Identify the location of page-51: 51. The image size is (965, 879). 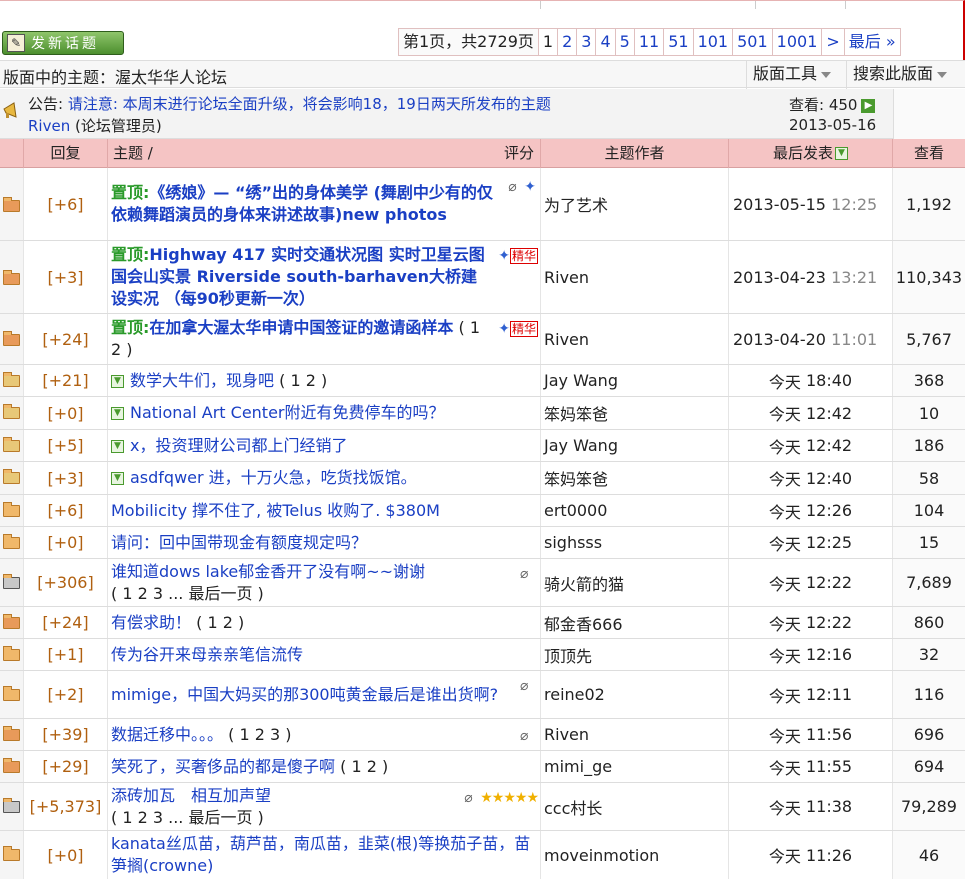
(679, 42).